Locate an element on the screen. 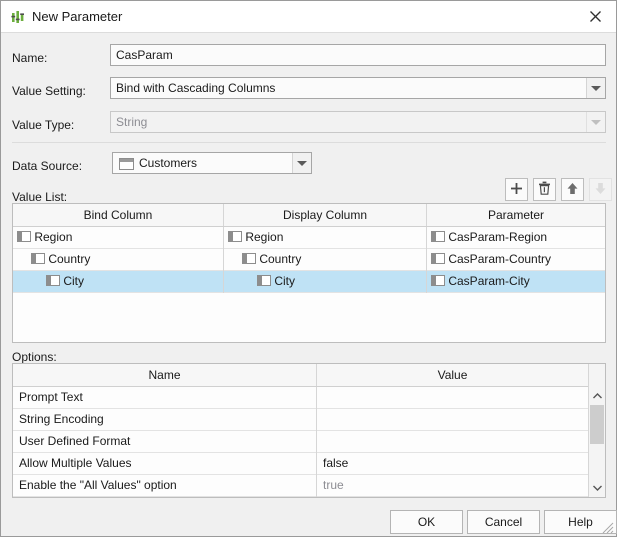 The height and width of the screenshot is (537, 617). value-type-combobox: String is located at coordinates (358, 122).